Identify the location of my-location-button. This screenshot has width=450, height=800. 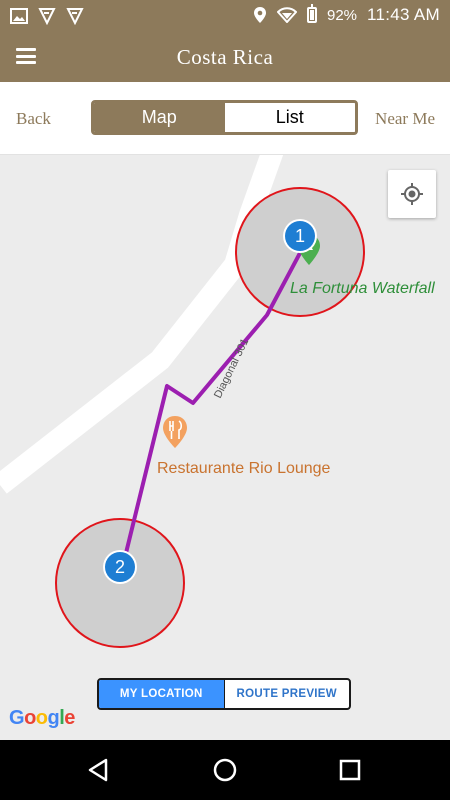
(412, 194).